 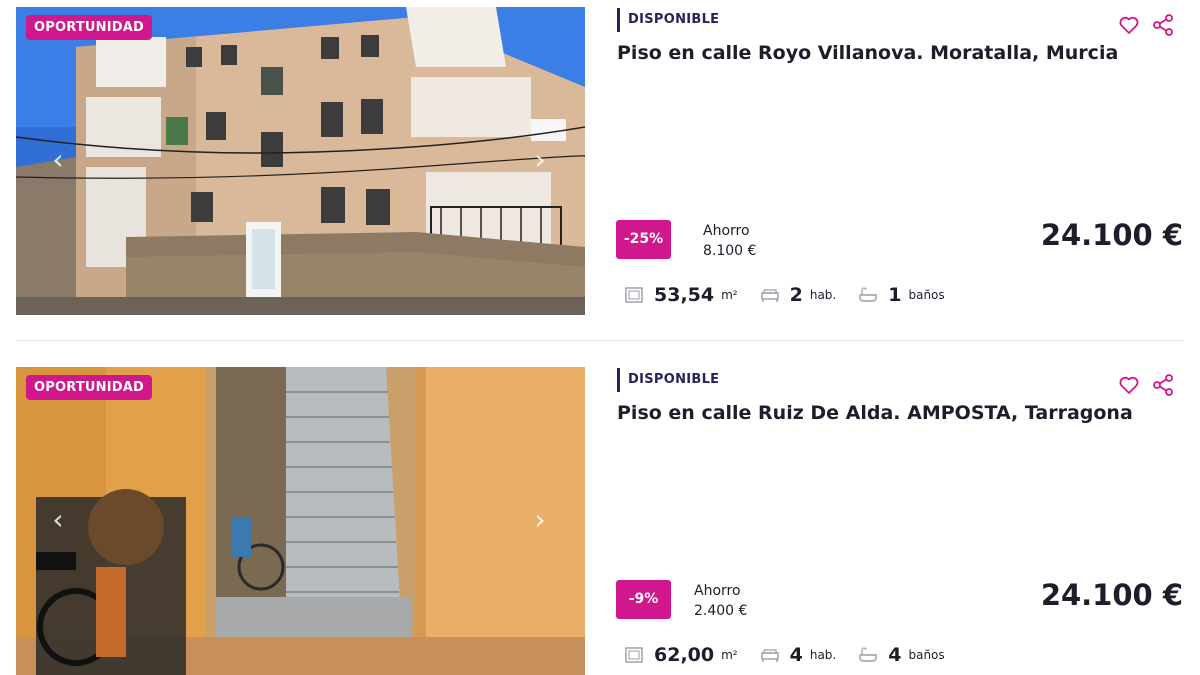 What do you see at coordinates (730, 251) in the screenshot?
I see `savings-amount: 8.100 €` at bounding box center [730, 251].